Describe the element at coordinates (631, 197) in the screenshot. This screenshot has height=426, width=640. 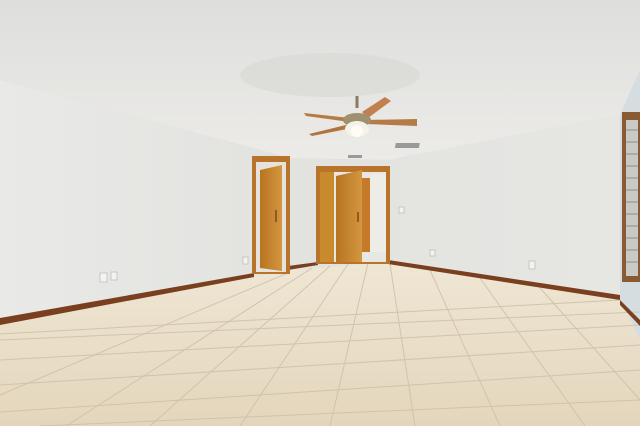
I see `window-blinds` at that location.